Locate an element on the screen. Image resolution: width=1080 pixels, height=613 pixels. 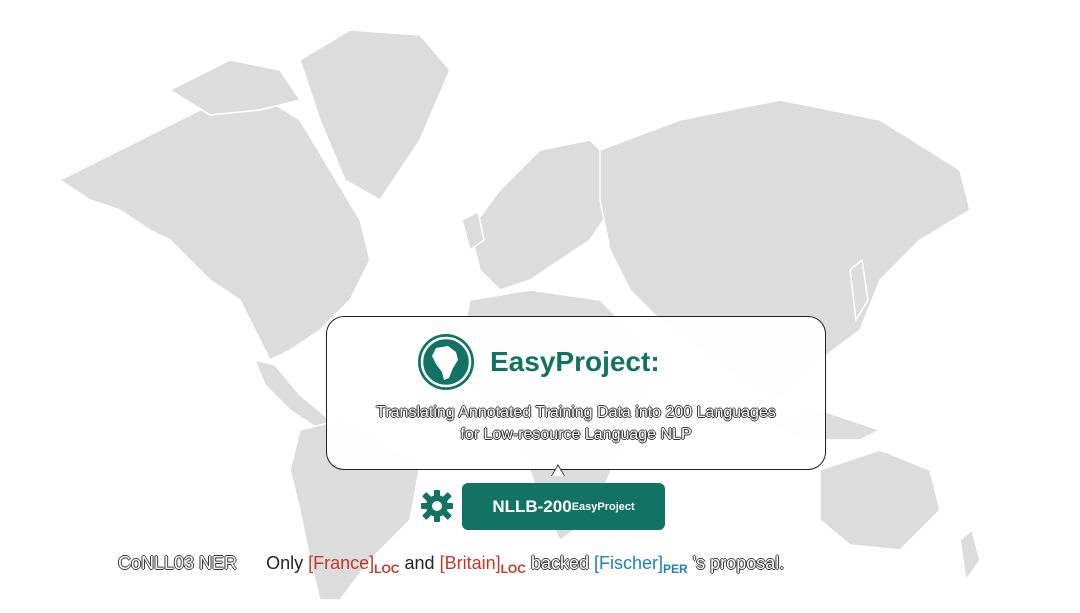
up-arrow-icon is located at coordinates (558, 471).